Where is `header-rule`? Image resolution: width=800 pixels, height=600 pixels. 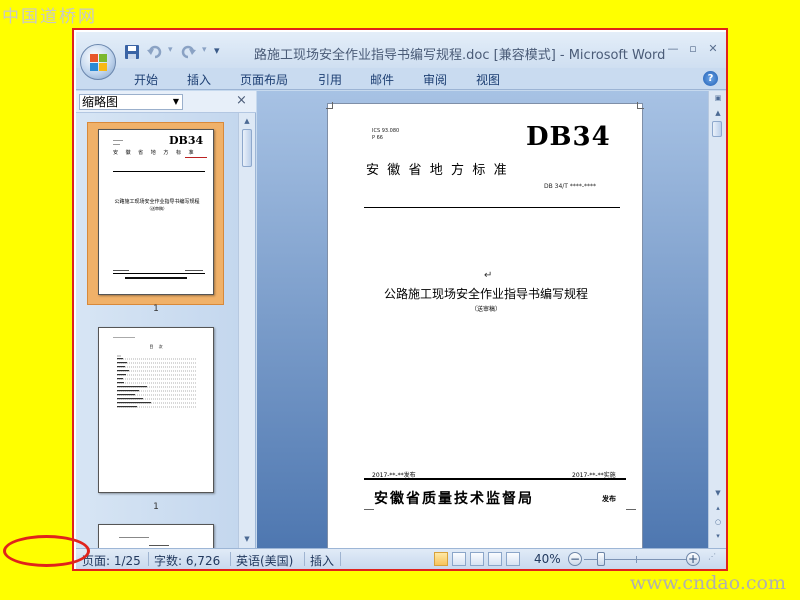
header-rule is located at coordinates (492, 207).